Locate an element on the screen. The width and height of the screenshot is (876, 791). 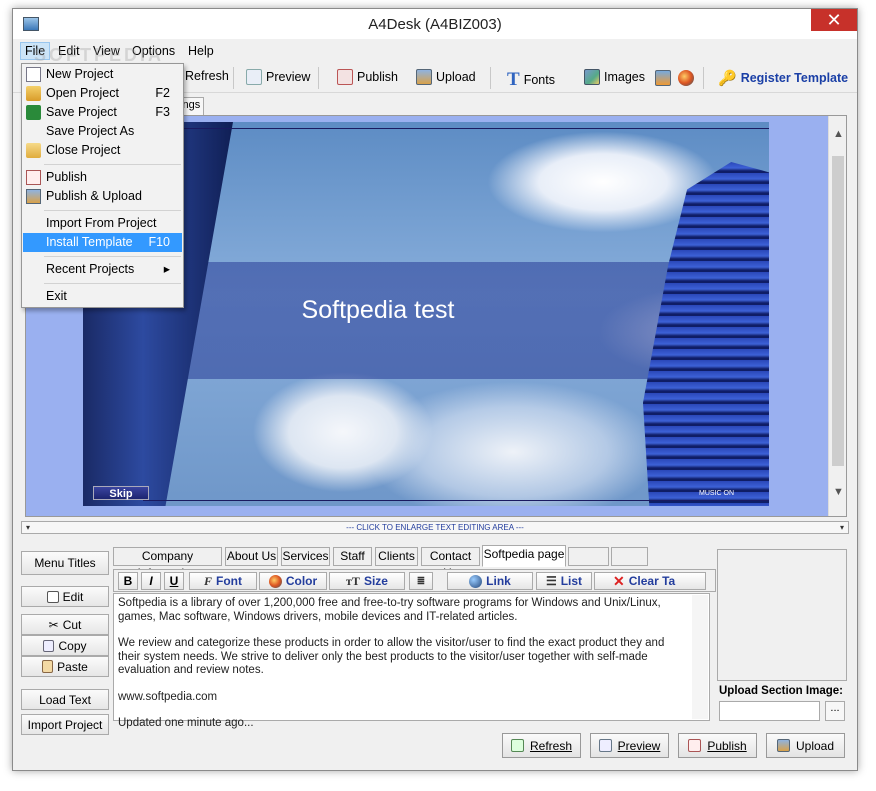
shortcut-label: F3 is located at coordinates (162, 112).